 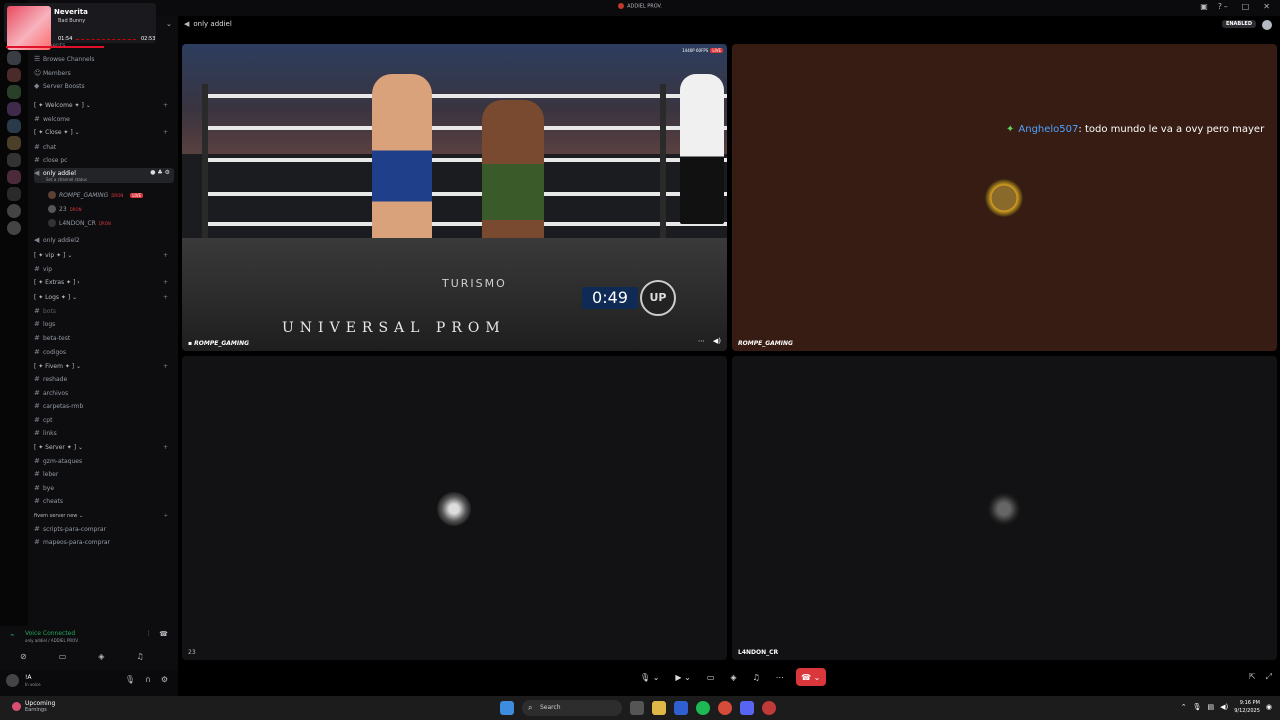 What do you see at coordinates (507, 708) in the screenshot?
I see `start-icon` at bounding box center [507, 708].